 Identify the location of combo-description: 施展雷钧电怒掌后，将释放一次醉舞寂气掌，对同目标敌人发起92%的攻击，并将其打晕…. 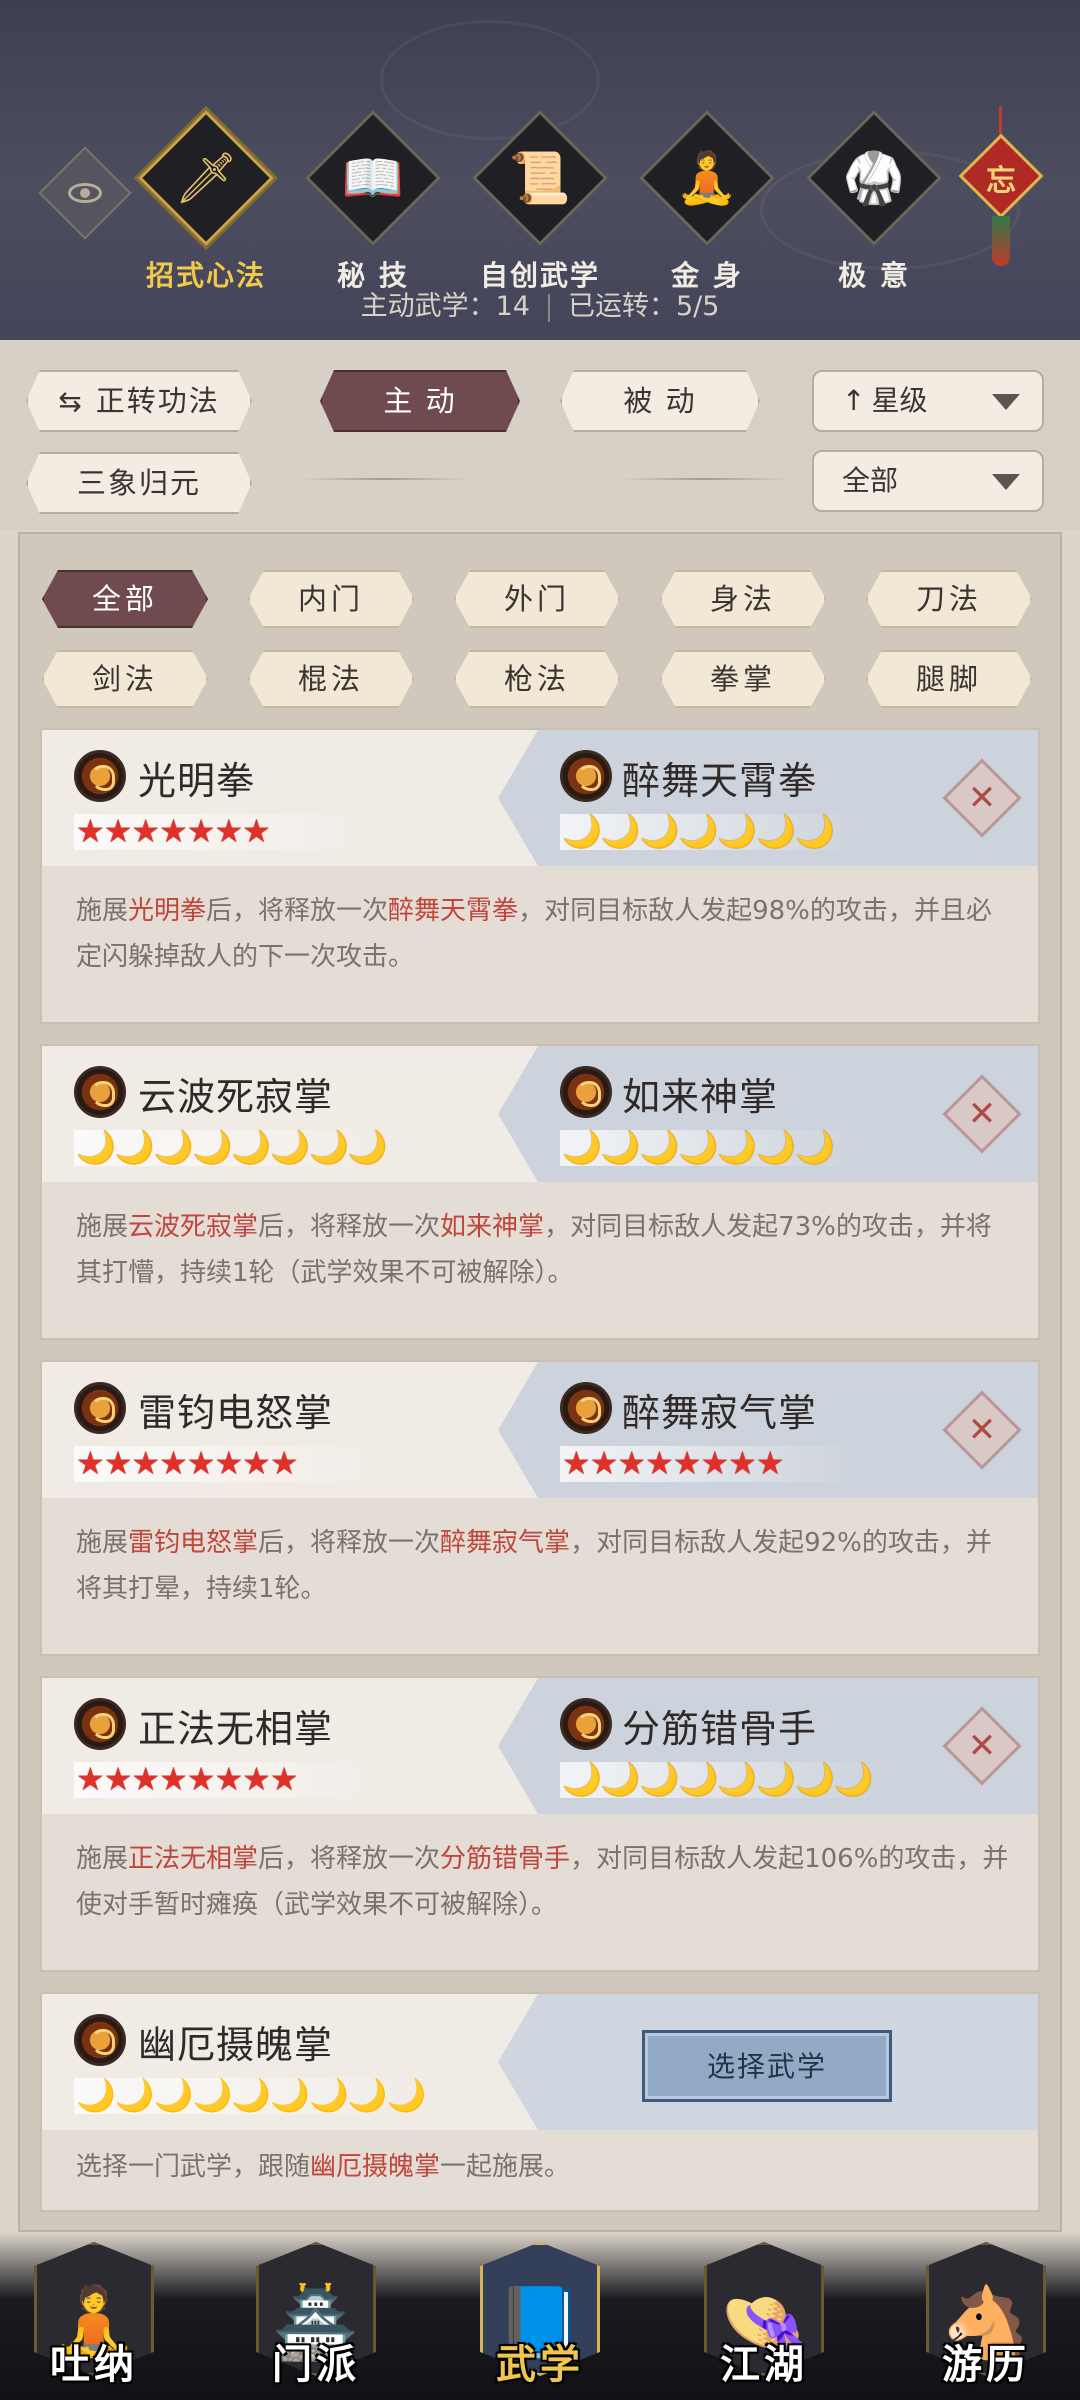
(534, 1566).